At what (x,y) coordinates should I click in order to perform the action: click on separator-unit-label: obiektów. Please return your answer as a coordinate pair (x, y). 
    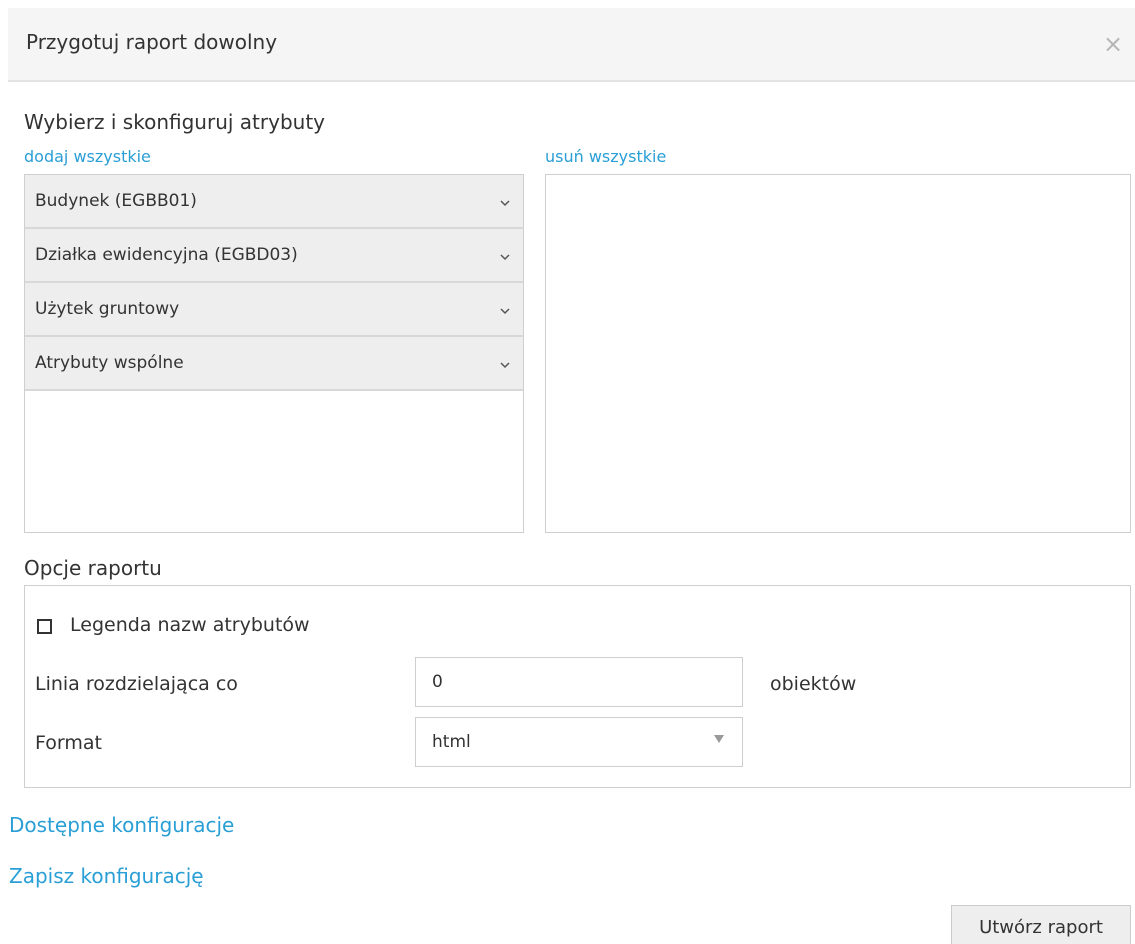
    Looking at the image, I should click on (813, 684).